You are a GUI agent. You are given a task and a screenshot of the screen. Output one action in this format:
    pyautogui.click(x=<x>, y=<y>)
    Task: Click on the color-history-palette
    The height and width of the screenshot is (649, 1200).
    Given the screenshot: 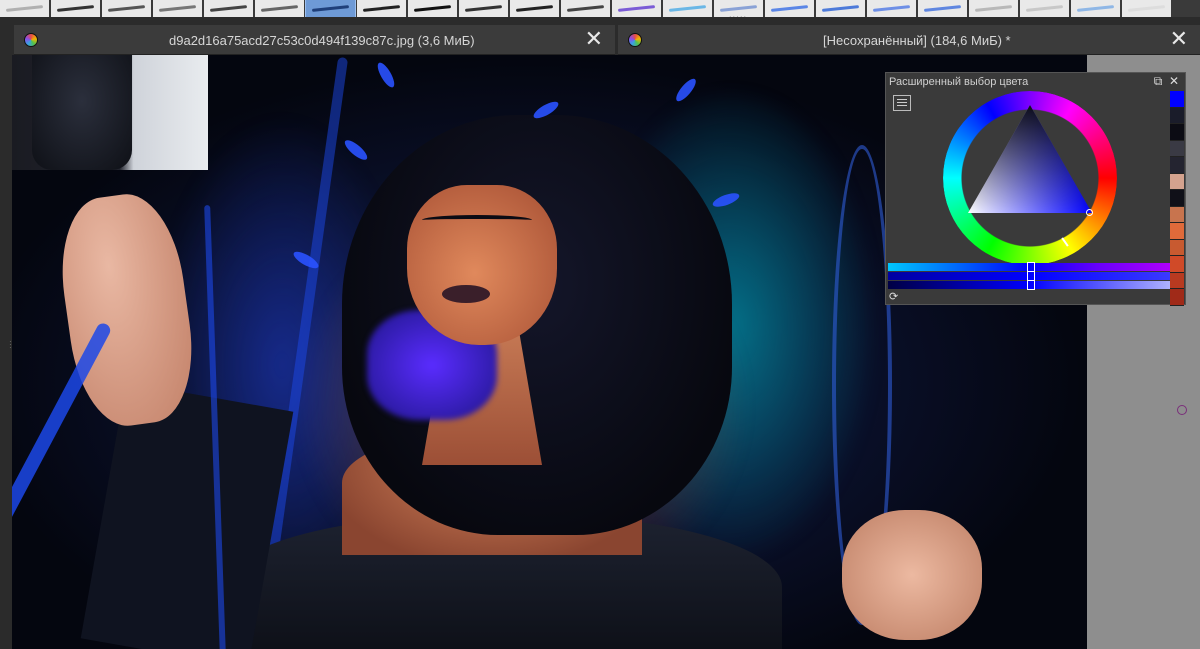 What is the action you would take?
    pyautogui.click(x=1177, y=198)
    